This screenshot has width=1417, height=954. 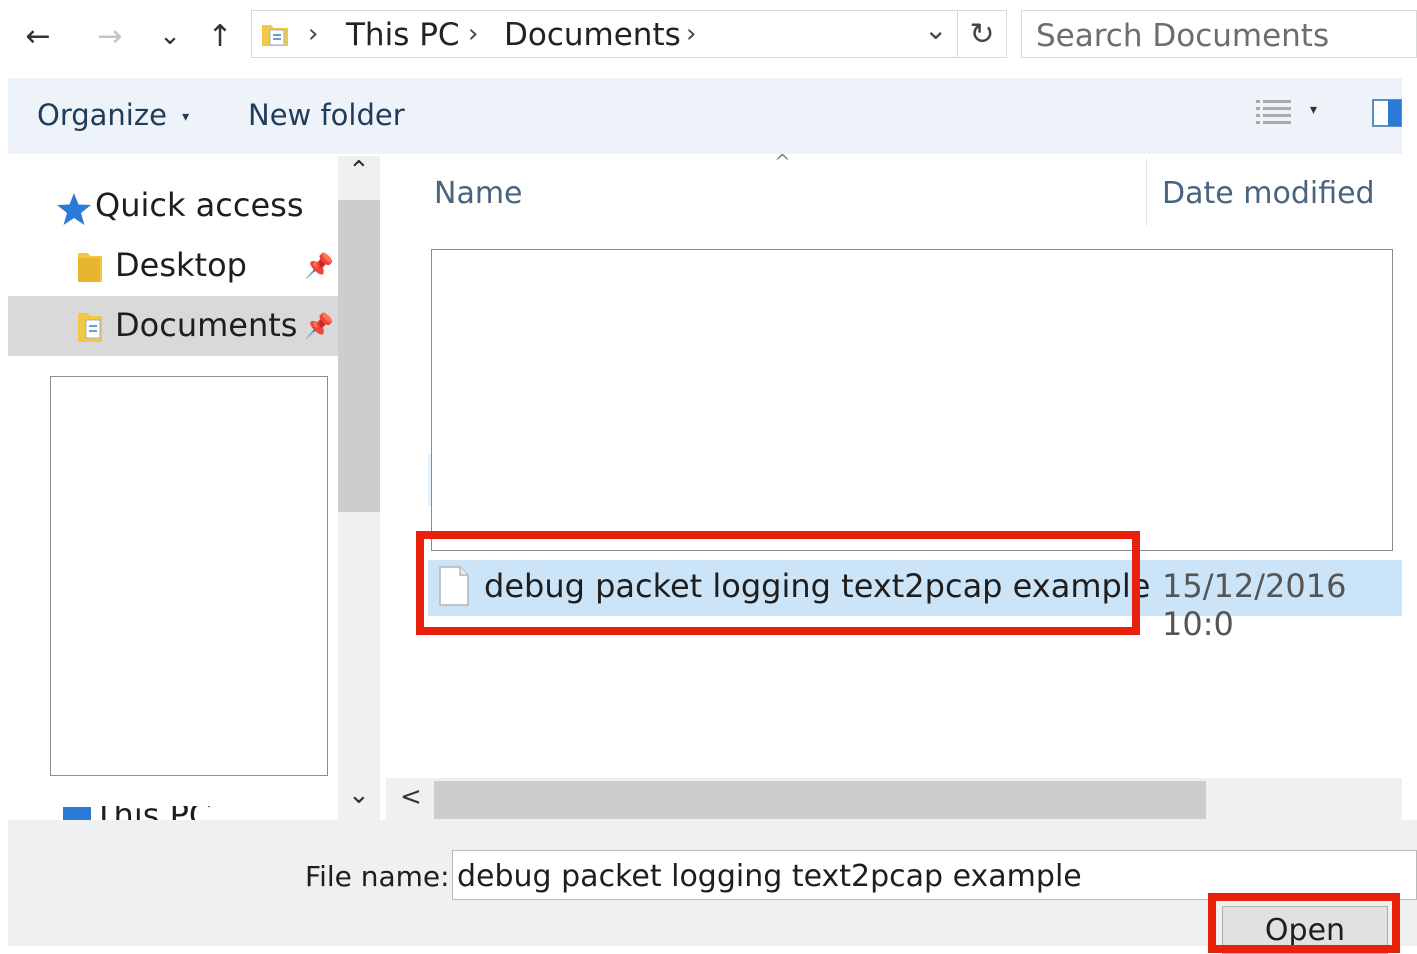 I want to click on chevron-down-icon: ⌄, so click(x=170, y=36).